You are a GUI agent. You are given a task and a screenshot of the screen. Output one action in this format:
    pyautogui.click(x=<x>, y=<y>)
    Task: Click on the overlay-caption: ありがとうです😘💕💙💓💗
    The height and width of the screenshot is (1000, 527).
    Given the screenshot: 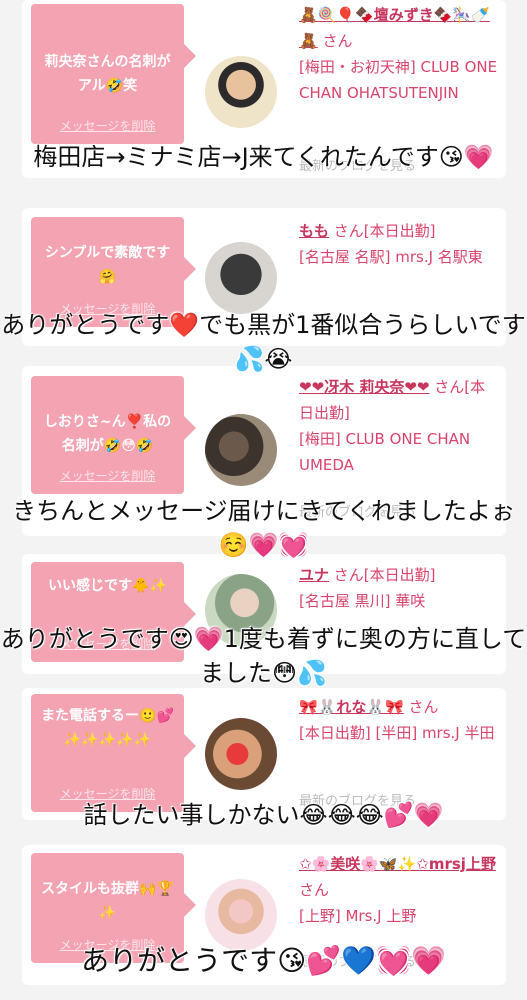 What is the action you would take?
    pyautogui.click(x=263, y=960)
    